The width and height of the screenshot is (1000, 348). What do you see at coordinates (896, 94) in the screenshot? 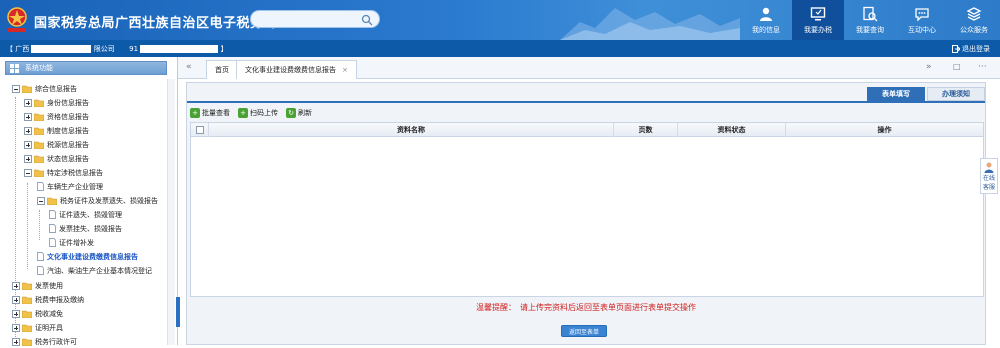
I see `subtab-form-fill: 表单填写` at bounding box center [896, 94].